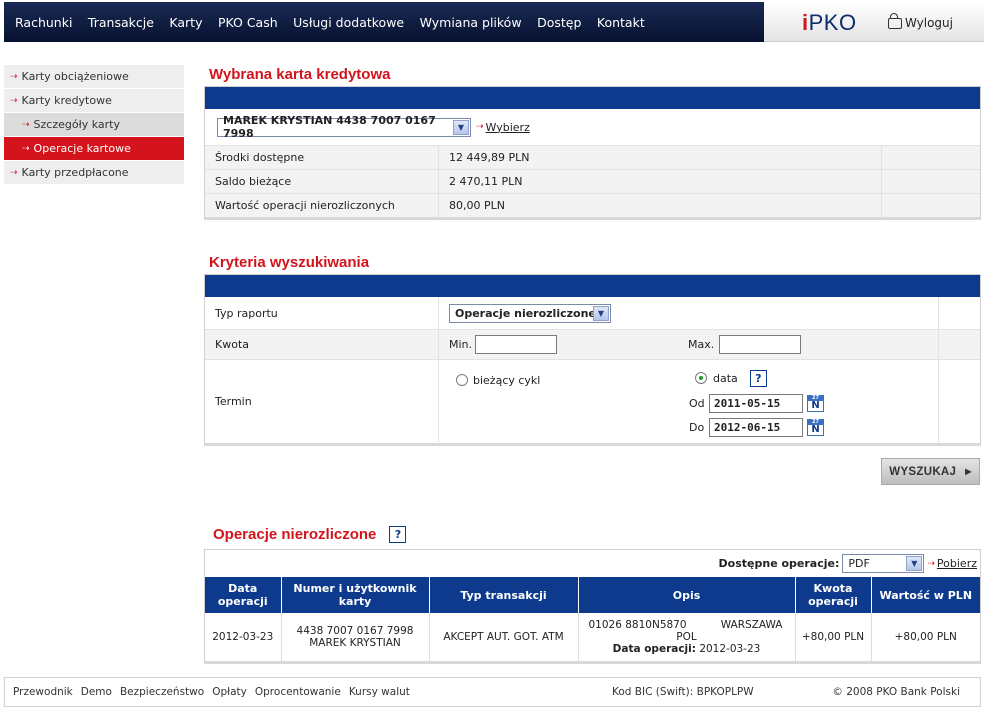 The width and height of the screenshot is (992, 710). I want to click on footer-link-oprocentowanie: Oprocentowanie, so click(298, 692).